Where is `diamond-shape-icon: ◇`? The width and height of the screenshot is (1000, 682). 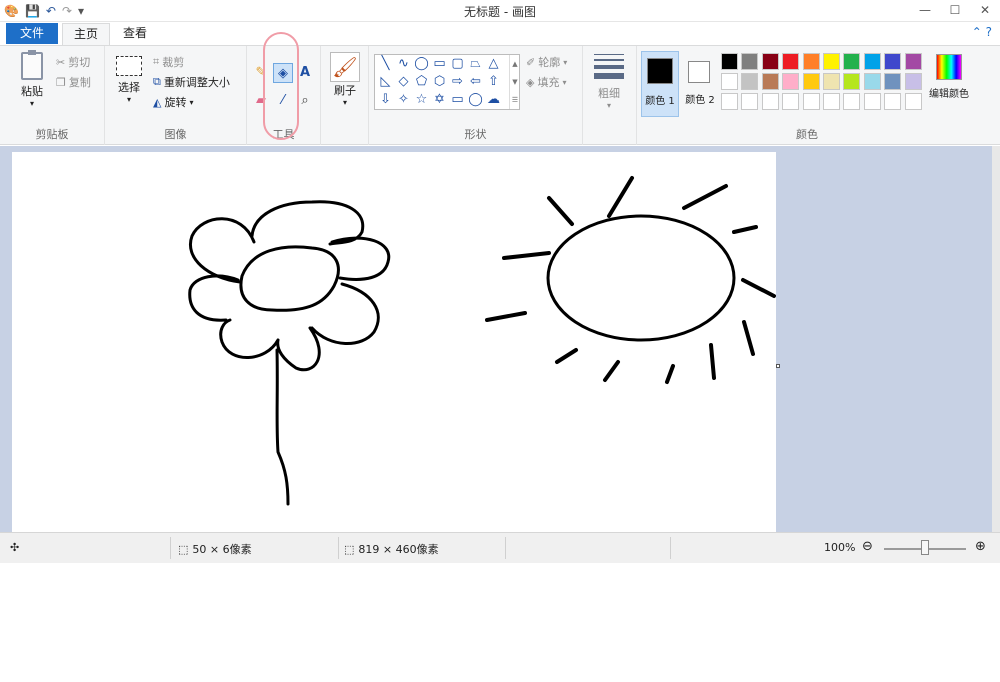
diamond-shape-icon: ◇ is located at coordinates (403, 81).